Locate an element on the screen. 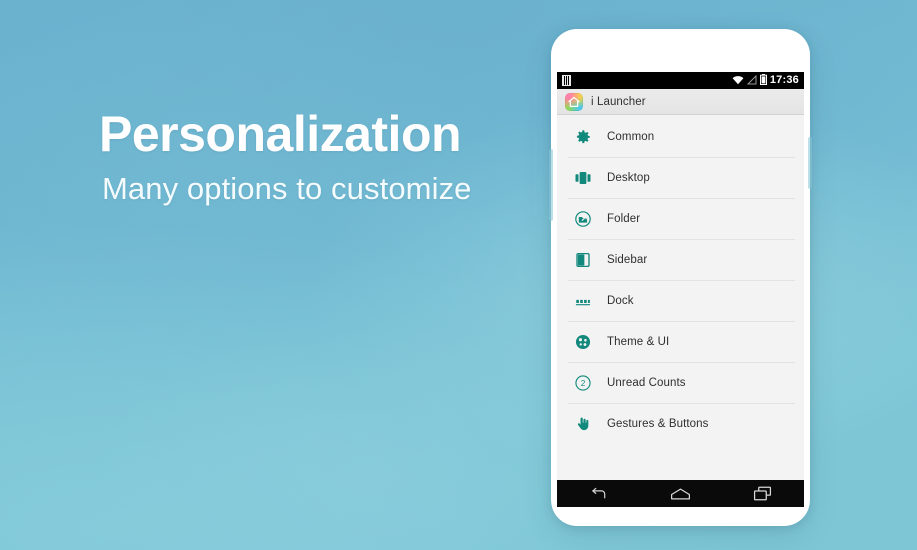 This screenshot has height=550, width=917. hand-gesture-icon is located at coordinates (583, 424).